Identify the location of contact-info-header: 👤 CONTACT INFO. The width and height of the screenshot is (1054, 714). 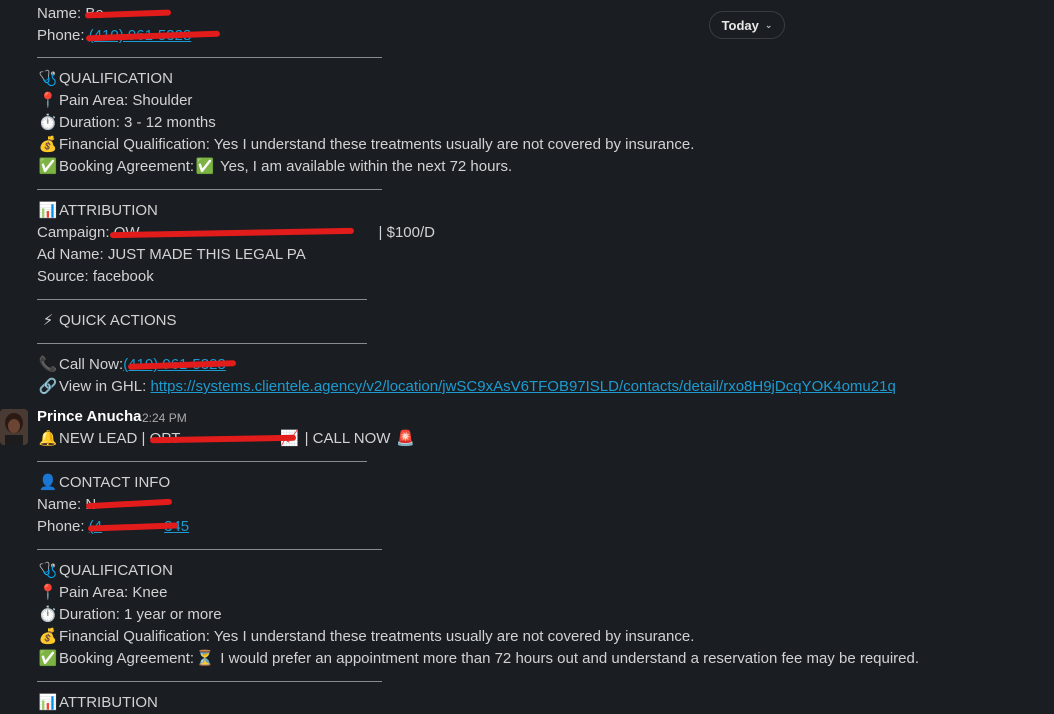
(103, 483).